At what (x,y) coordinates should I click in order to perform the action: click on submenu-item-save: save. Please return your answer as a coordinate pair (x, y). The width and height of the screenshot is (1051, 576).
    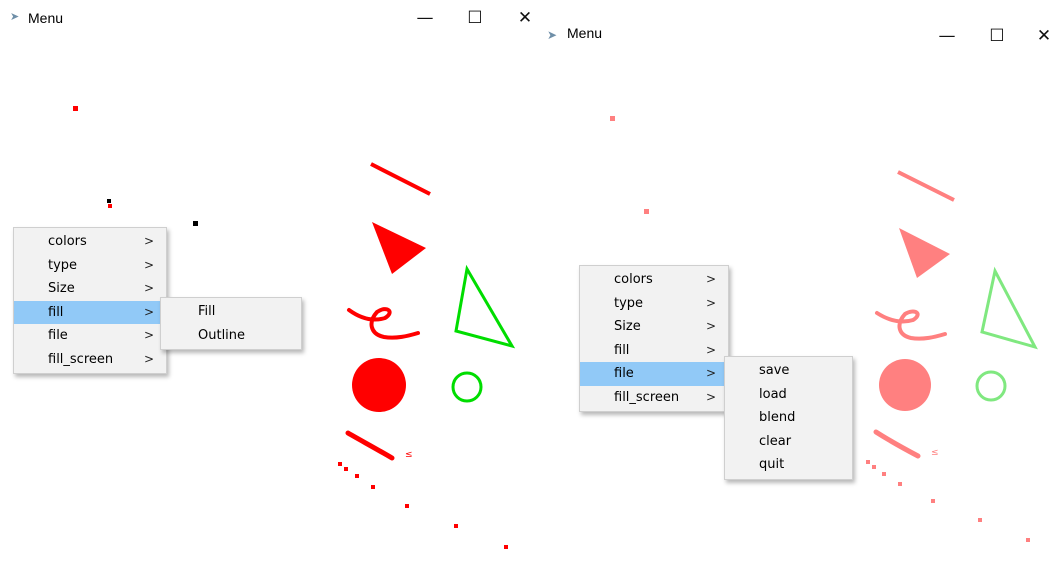
    Looking at the image, I should click on (788, 371).